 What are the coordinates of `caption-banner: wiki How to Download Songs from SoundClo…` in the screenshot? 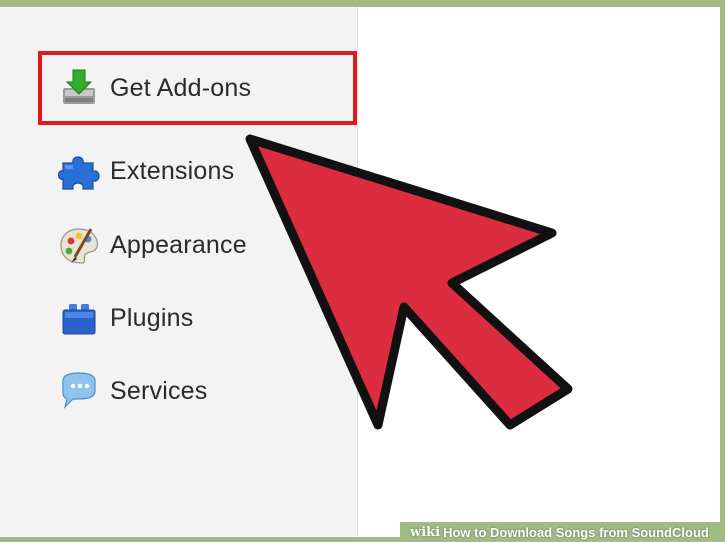 It's located at (562, 532).